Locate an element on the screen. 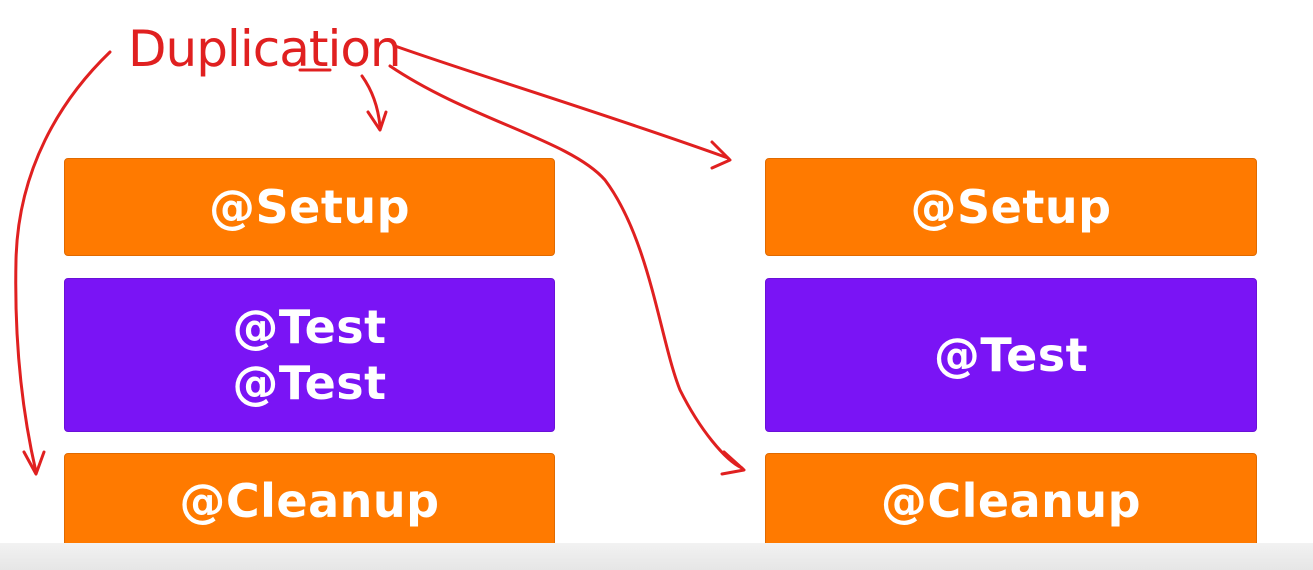 This screenshot has height=570, width=1313. arrow-to-right-setup is located at coordinates (561, 102).